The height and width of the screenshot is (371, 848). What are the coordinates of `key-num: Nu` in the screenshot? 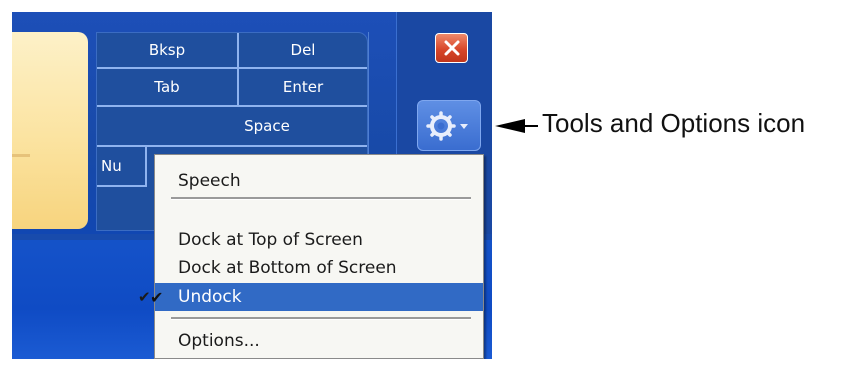 It's located at (122, 167).